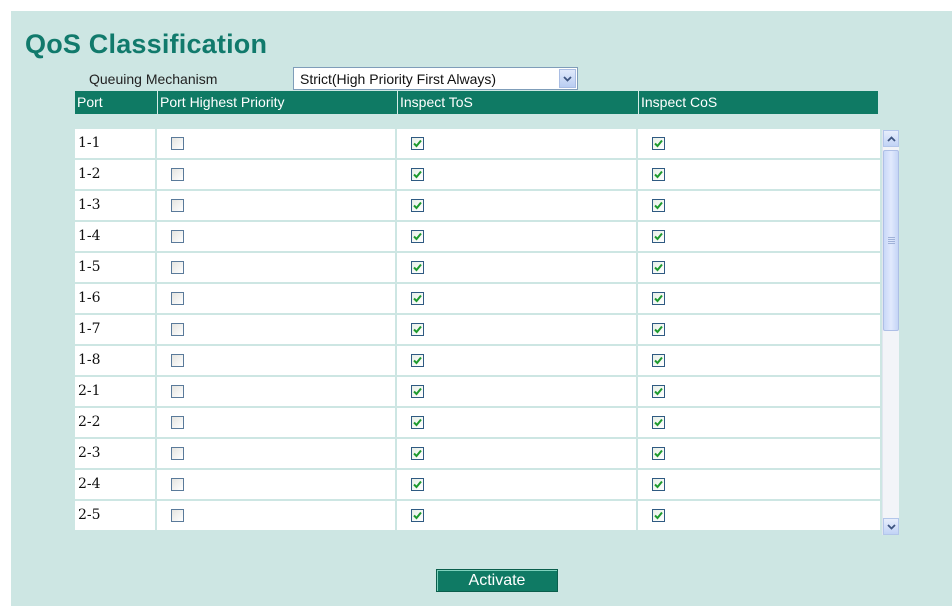 This screenshot has width=952, height=606. Describe the element at coordinates (115, 267) in the screenshot. I see `port-label: 1-5` at that location.